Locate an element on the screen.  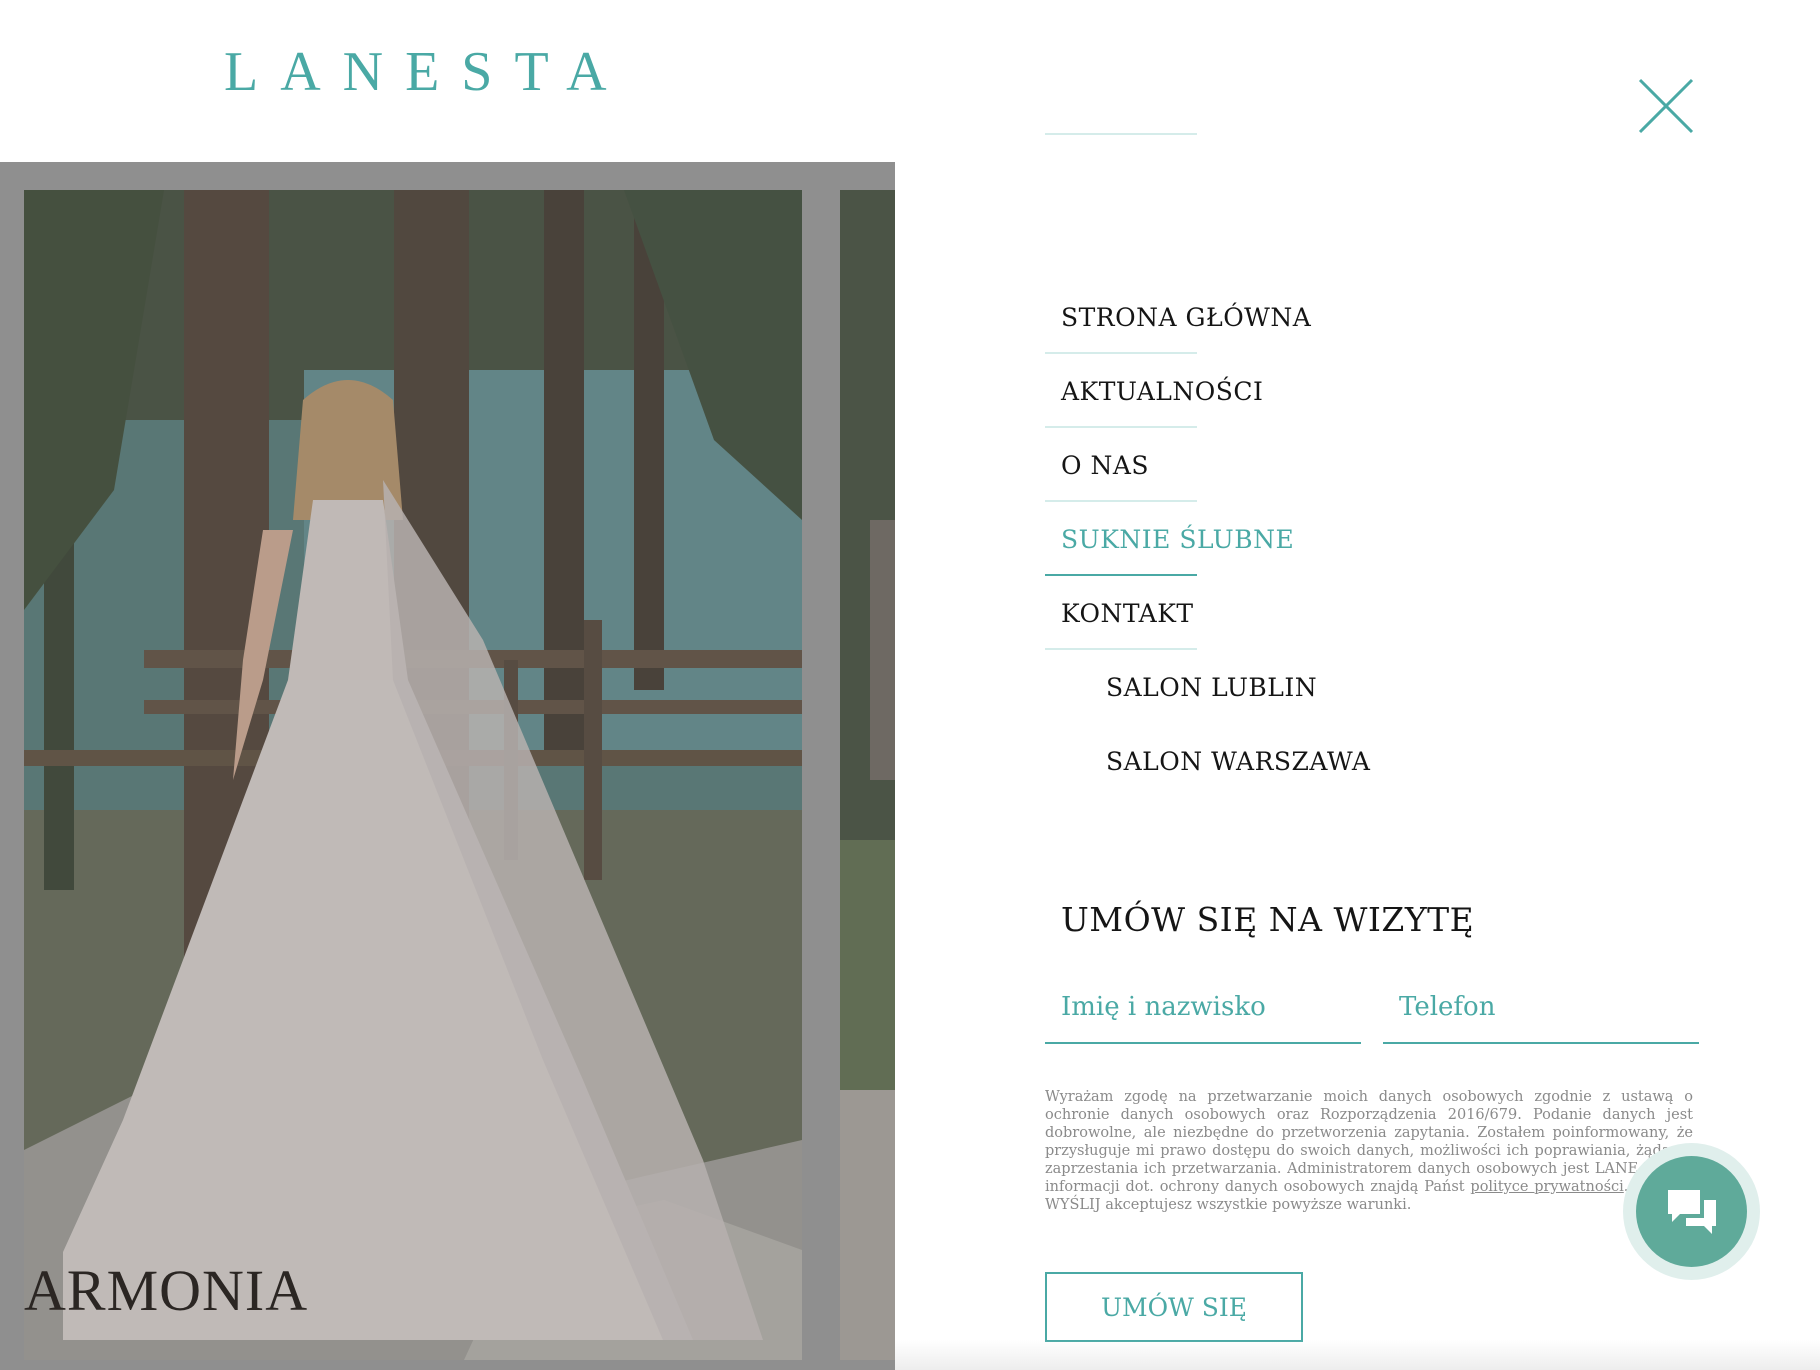
nav-item-about: O NAS is located at coordinates (1345, 465).